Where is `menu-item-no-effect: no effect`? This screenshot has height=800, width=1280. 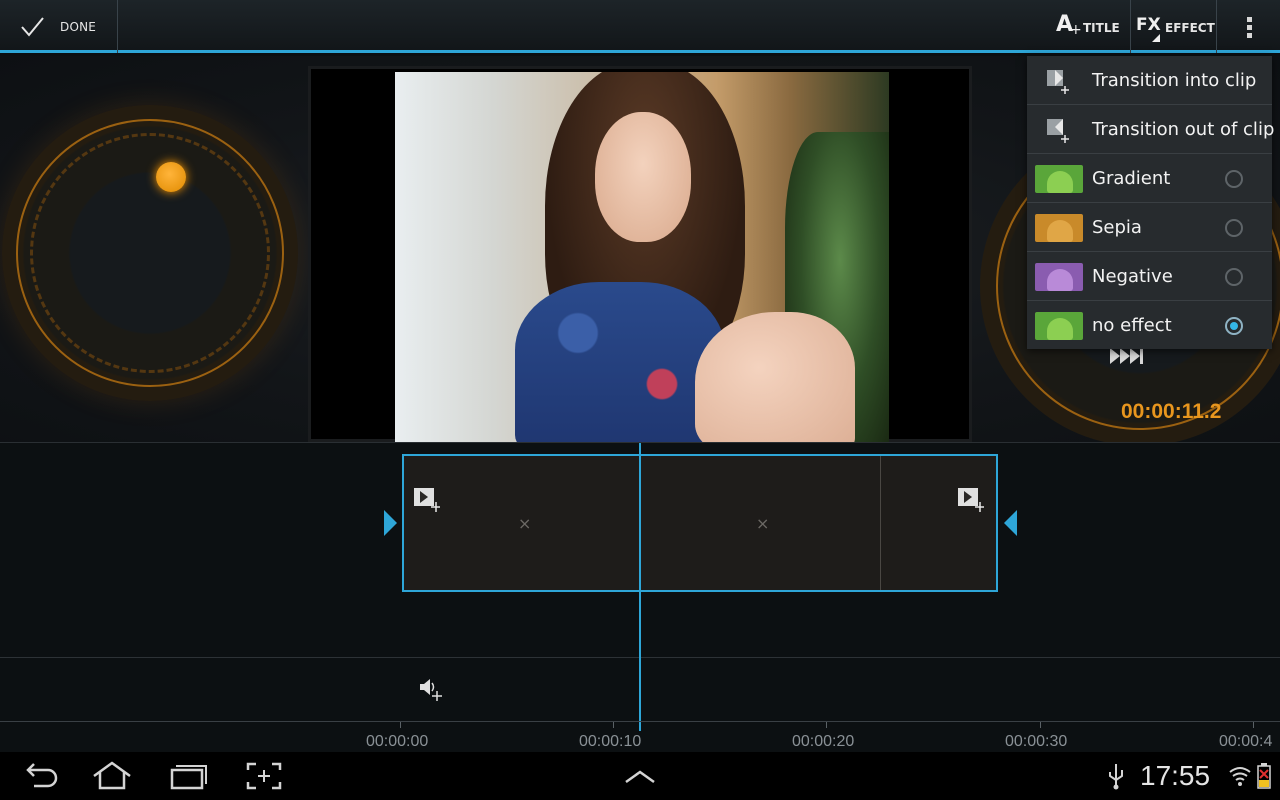
menu-item-no-effect: no effect is located at coordinates (1149, 325).